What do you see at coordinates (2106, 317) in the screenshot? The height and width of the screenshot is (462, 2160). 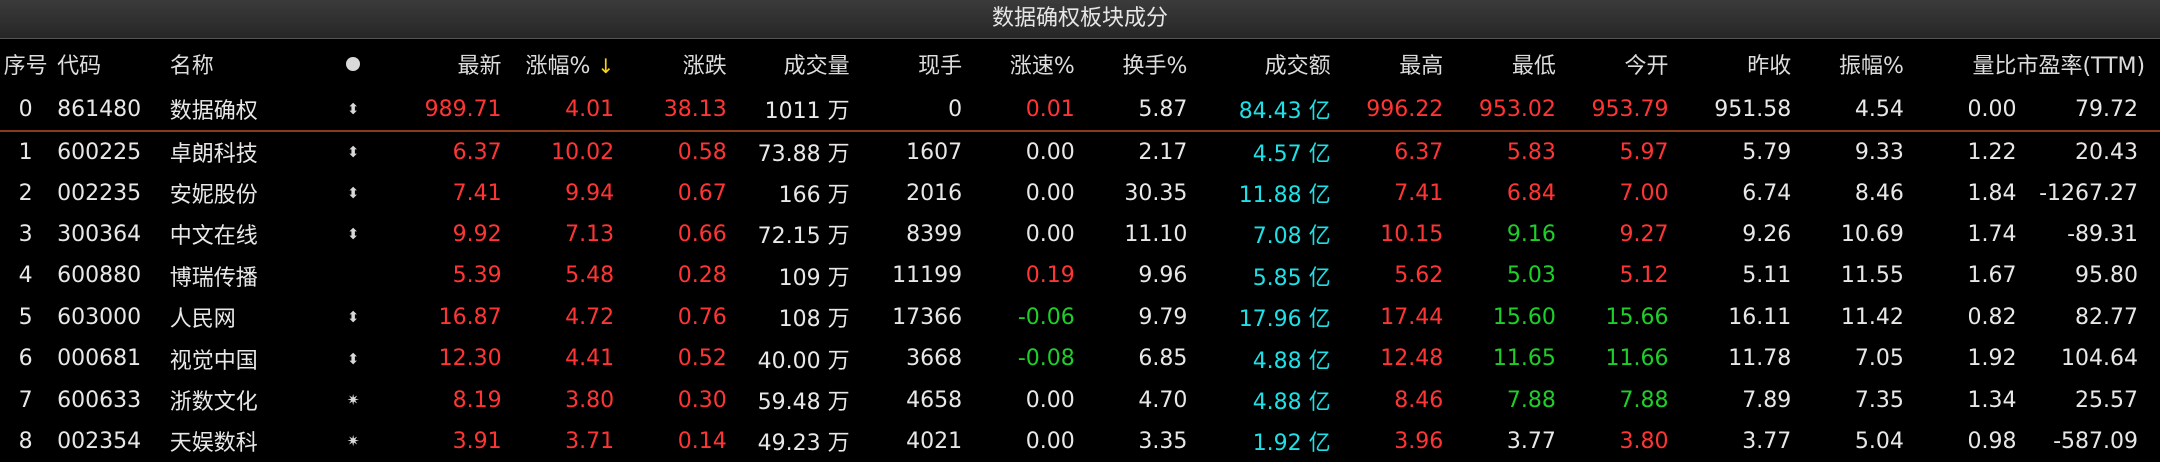 I see `cell-pe: 82.77` at bounding box center [2106, 317].